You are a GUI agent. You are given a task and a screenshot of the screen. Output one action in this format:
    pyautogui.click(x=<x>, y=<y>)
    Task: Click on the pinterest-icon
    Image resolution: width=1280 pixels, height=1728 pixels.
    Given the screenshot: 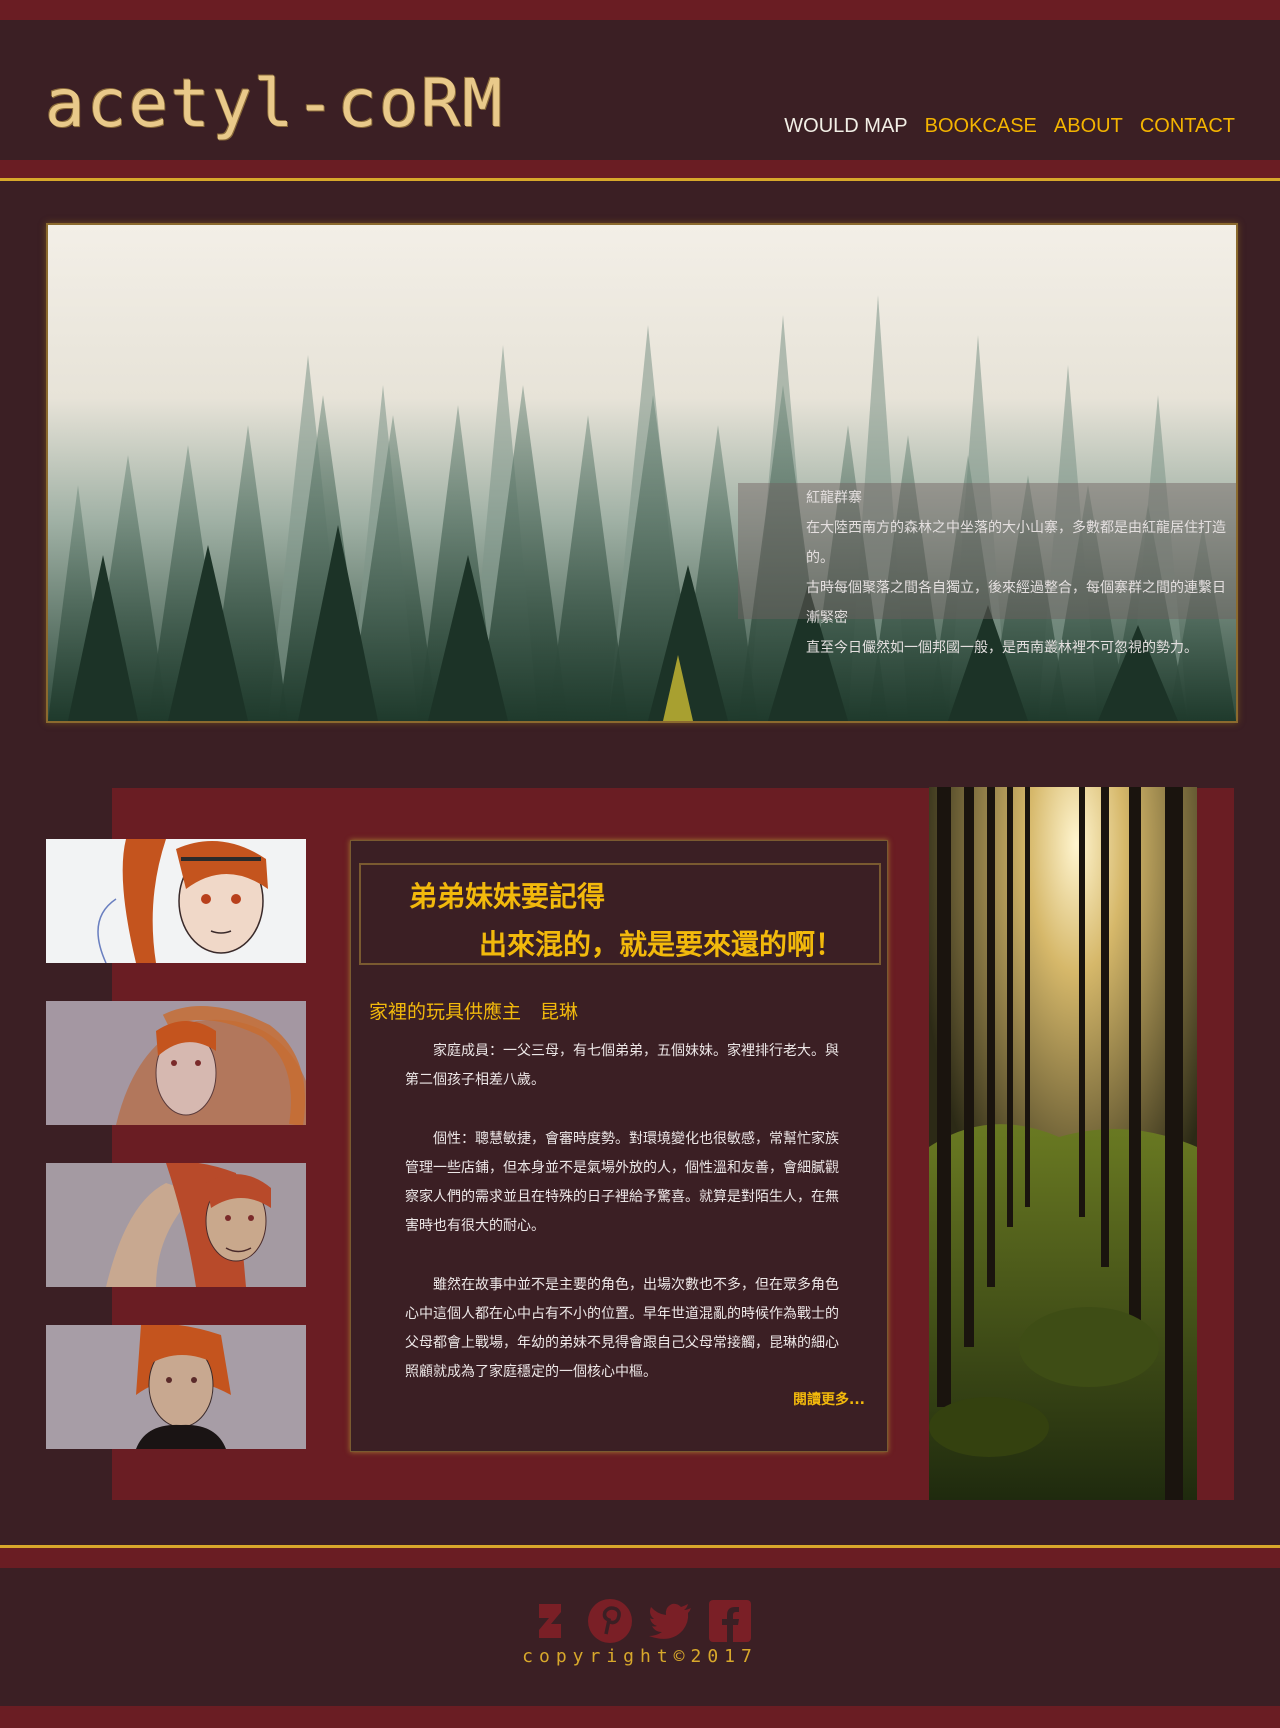 What is the action you would take?
    pyautogui.click(x=610, y=1621)
    